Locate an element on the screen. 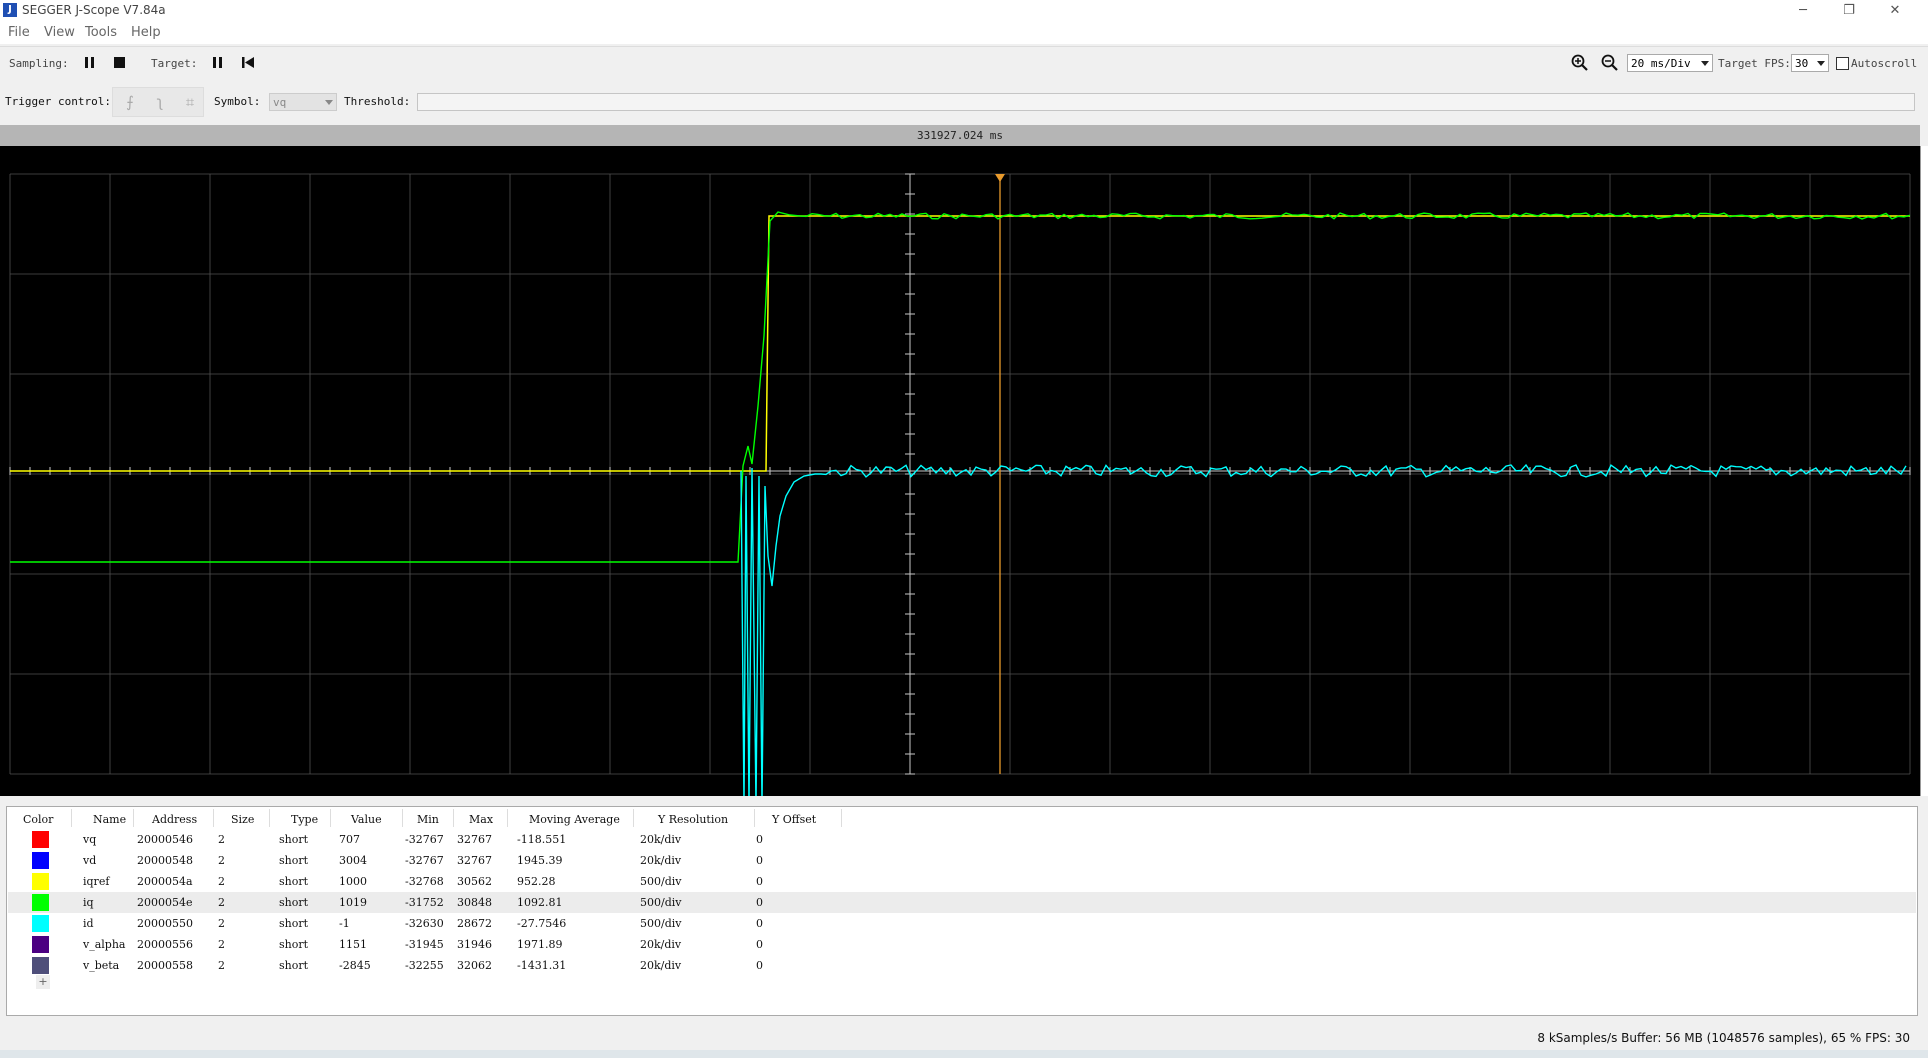  chevron-down-icon is located at coordinates (329, 102).